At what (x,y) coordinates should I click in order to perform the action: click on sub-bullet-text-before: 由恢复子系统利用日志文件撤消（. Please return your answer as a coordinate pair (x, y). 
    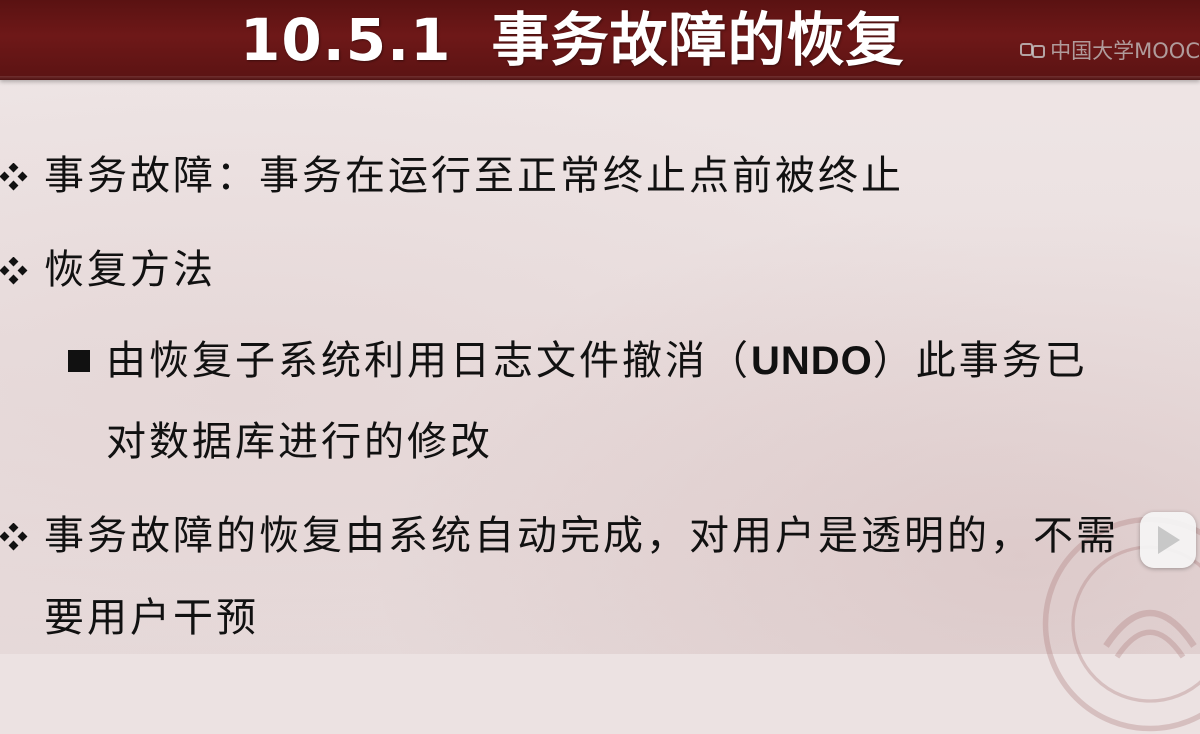
    Looking at the image, I should click on (428, 361).